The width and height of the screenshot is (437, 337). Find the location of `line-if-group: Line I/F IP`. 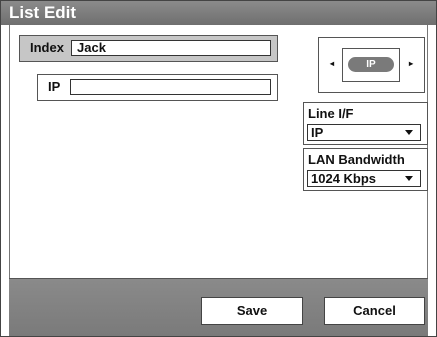

line-if-group: Line I/F IP is located at coordinates (365, 123).